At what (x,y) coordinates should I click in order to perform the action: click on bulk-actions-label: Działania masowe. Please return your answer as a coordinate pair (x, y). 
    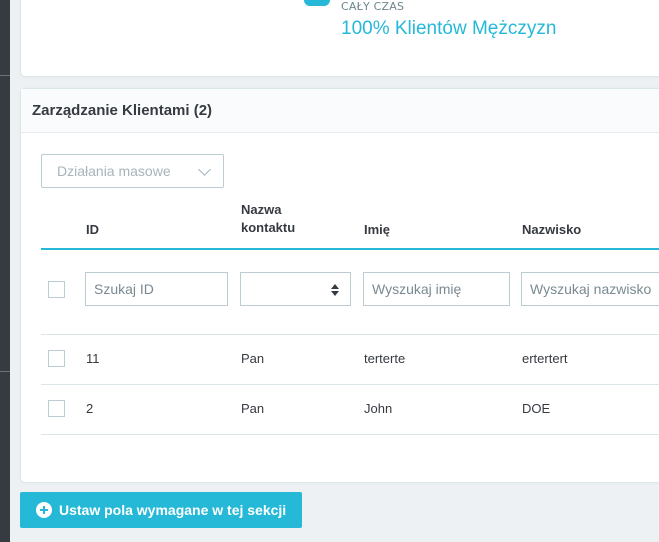
    Looking at the image, I should click on (114, 171).